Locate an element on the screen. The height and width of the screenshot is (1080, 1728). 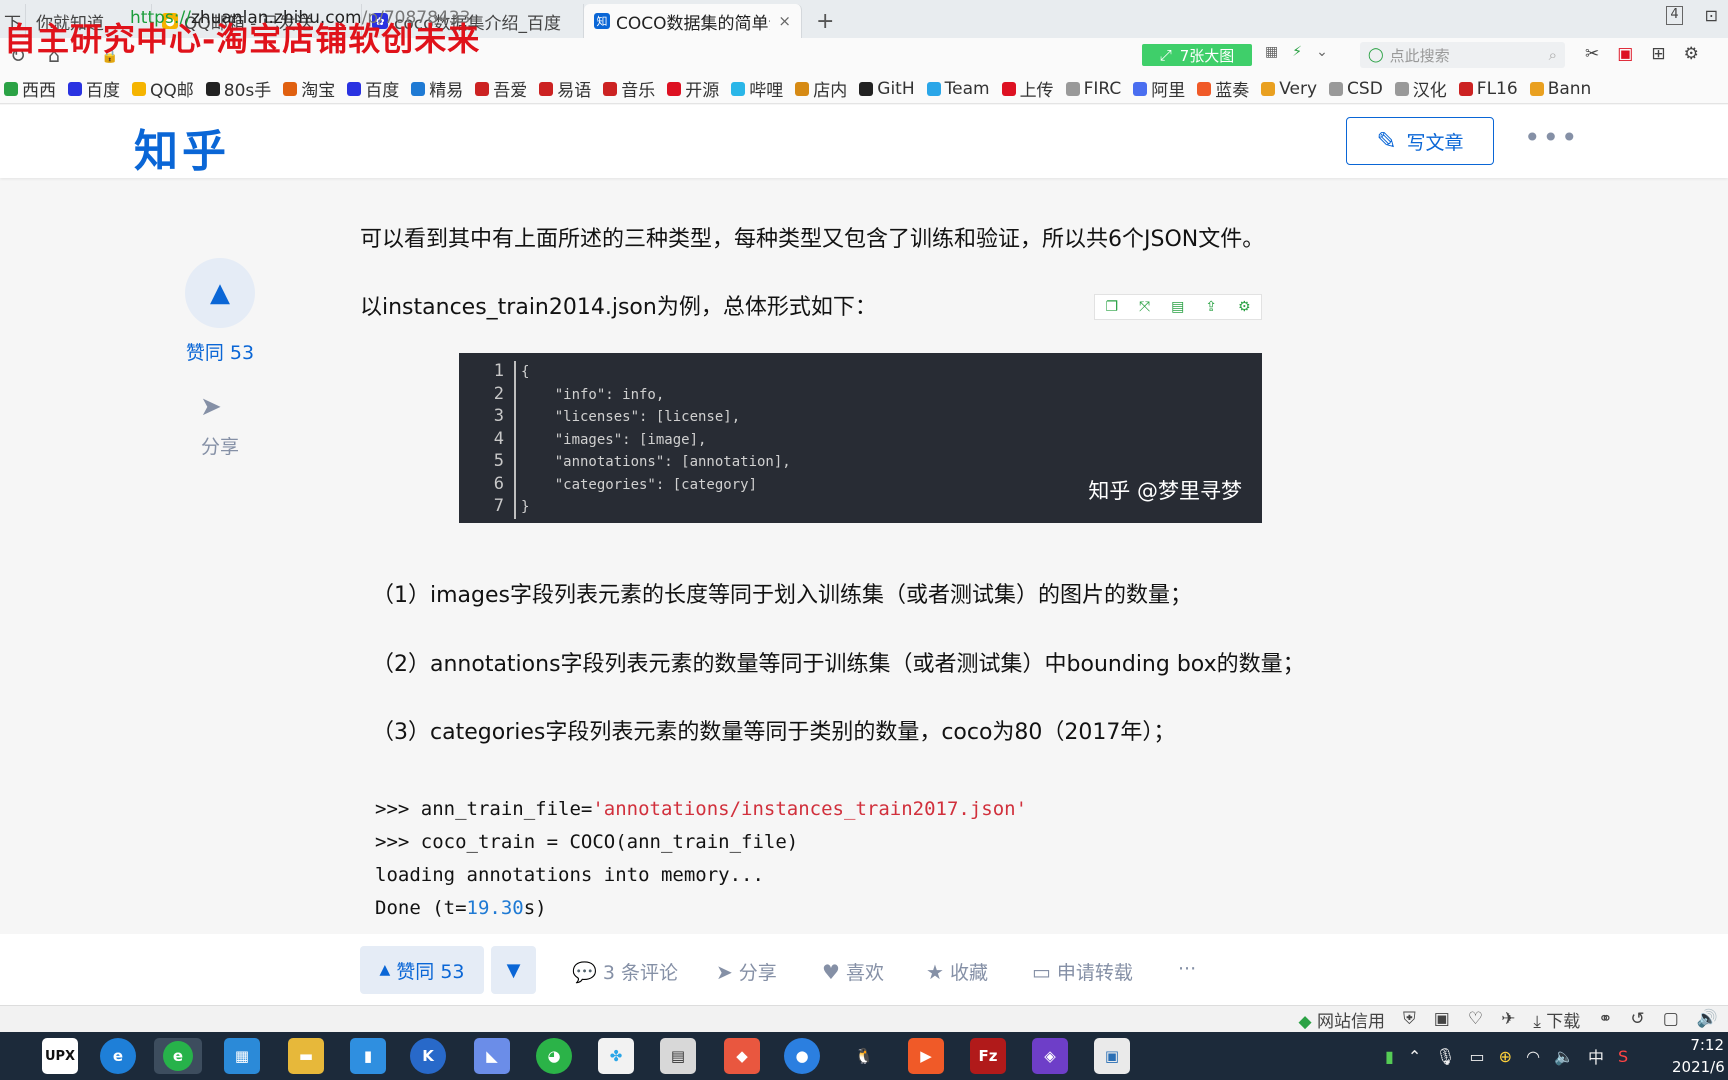
write-article-button: ✎ 写文章 is located at coordinates (1420, 141).